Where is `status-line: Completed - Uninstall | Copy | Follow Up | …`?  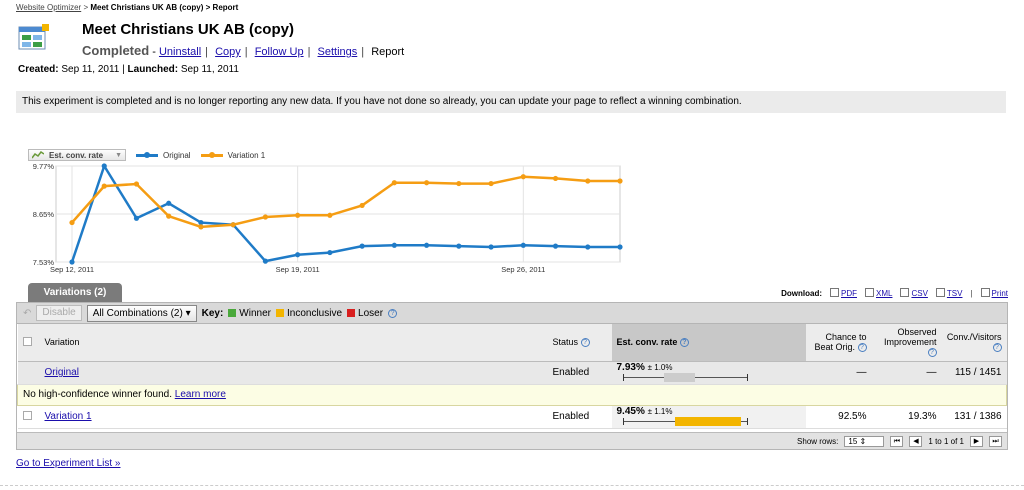 status-line: Completed - Uninstall | Copy | Follow Up | … is located at coordinates (243, 50).